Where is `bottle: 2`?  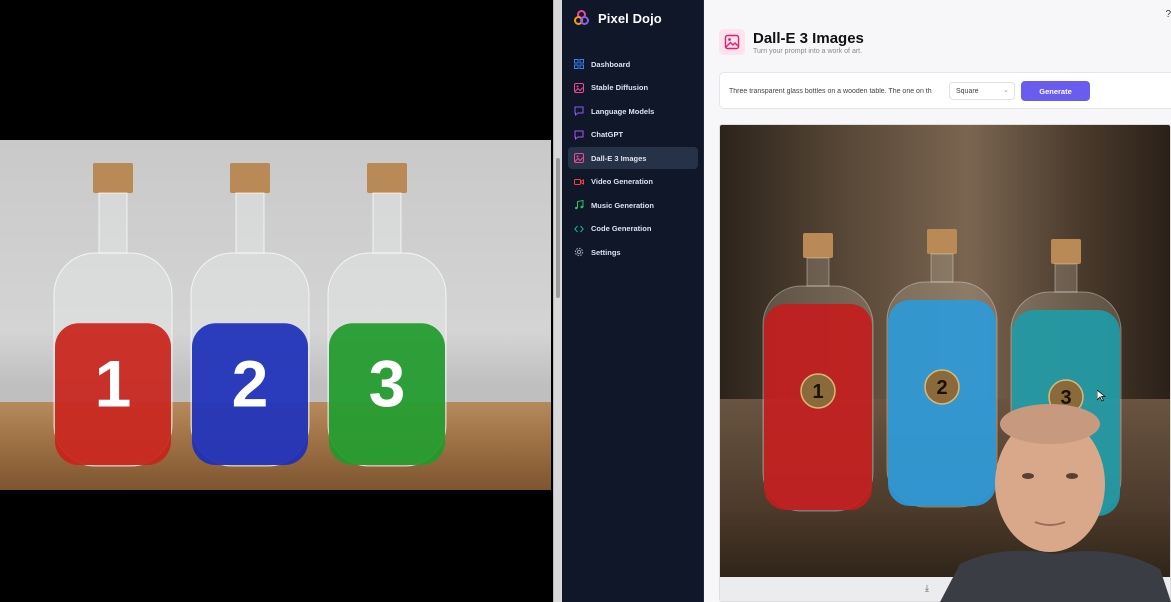 bottle: 2 is located at coordinates (250, 315).